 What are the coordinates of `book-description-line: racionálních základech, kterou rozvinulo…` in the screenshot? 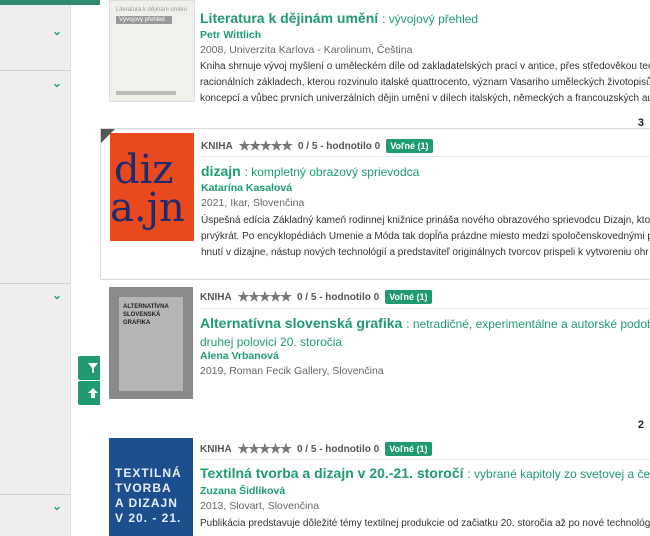 It's located at (425, 82).